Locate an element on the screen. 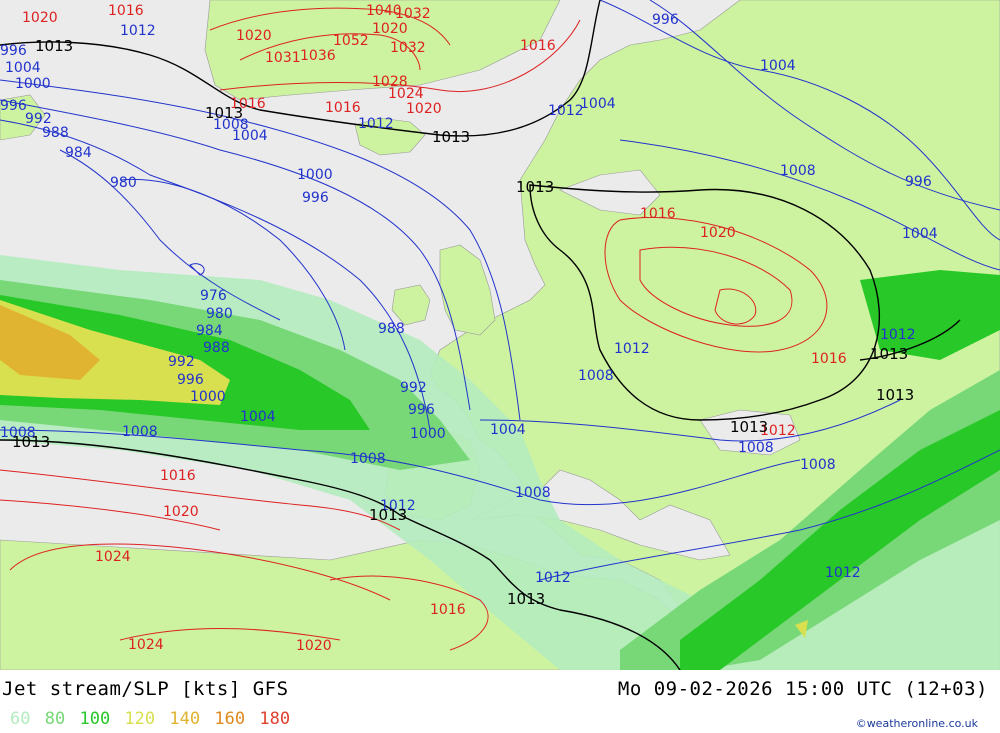  legend-item: 100 is located at coordinates (95, 719).